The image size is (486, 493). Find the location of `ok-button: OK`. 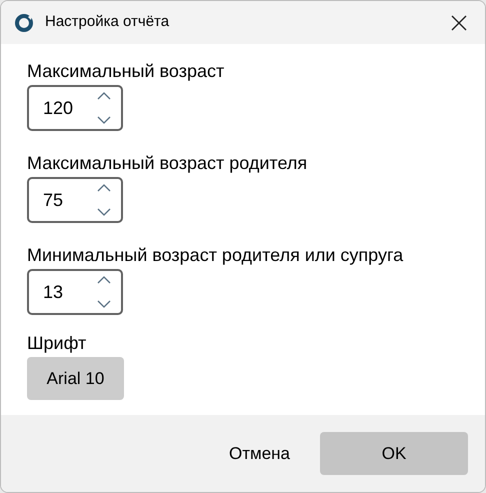

ok-button: OK is located at coordinates (394, 453).